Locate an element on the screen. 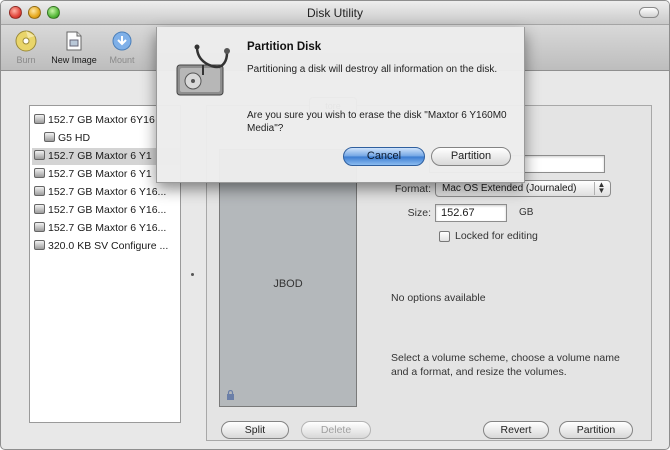 Image resolution: width=670 pixels, height=450 pixels. mount-icon is located at coordinates (122, 41).